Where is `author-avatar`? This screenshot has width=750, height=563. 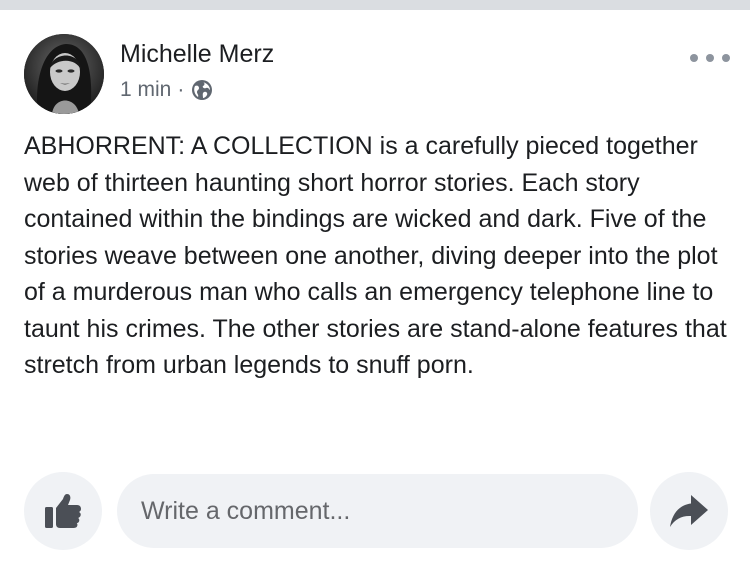
author-avatar is located at coordinates (64, 74).